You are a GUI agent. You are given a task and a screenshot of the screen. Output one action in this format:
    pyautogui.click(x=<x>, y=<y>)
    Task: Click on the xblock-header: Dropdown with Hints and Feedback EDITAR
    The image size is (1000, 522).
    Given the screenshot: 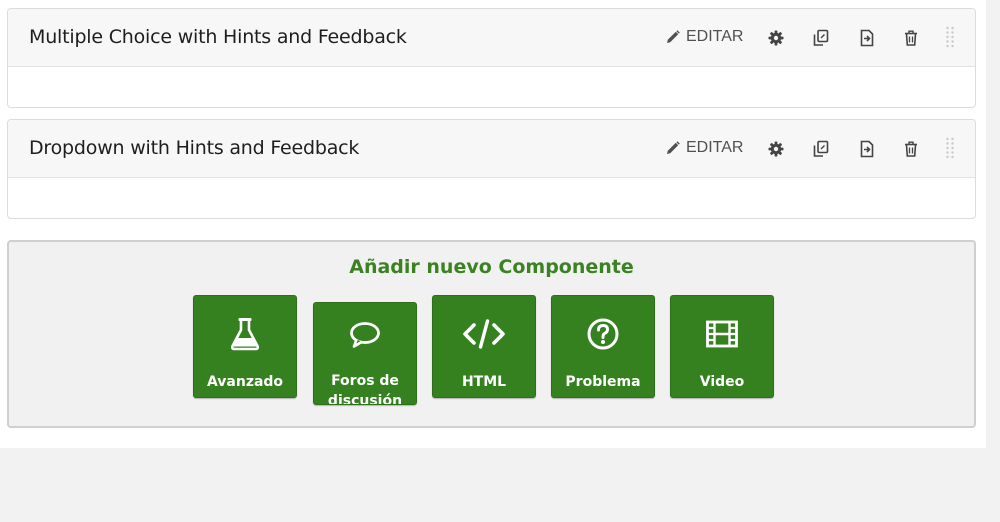 What is the action you would take?
    pyautogui.click(x=491, y=149)
    